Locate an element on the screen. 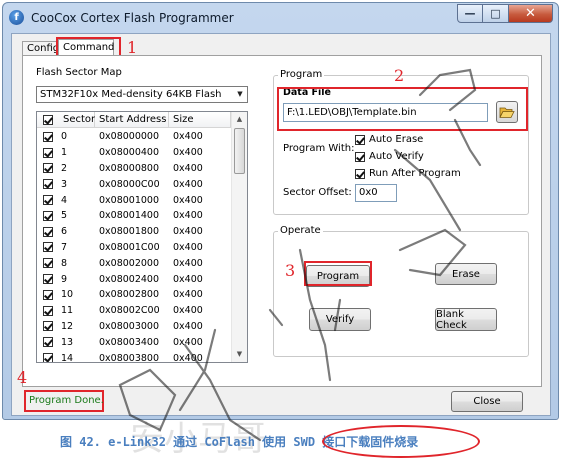 This screenshot has width=563, height=462. table-row: 6 0x08001800 0x400 is located at coordinates (134, 232).